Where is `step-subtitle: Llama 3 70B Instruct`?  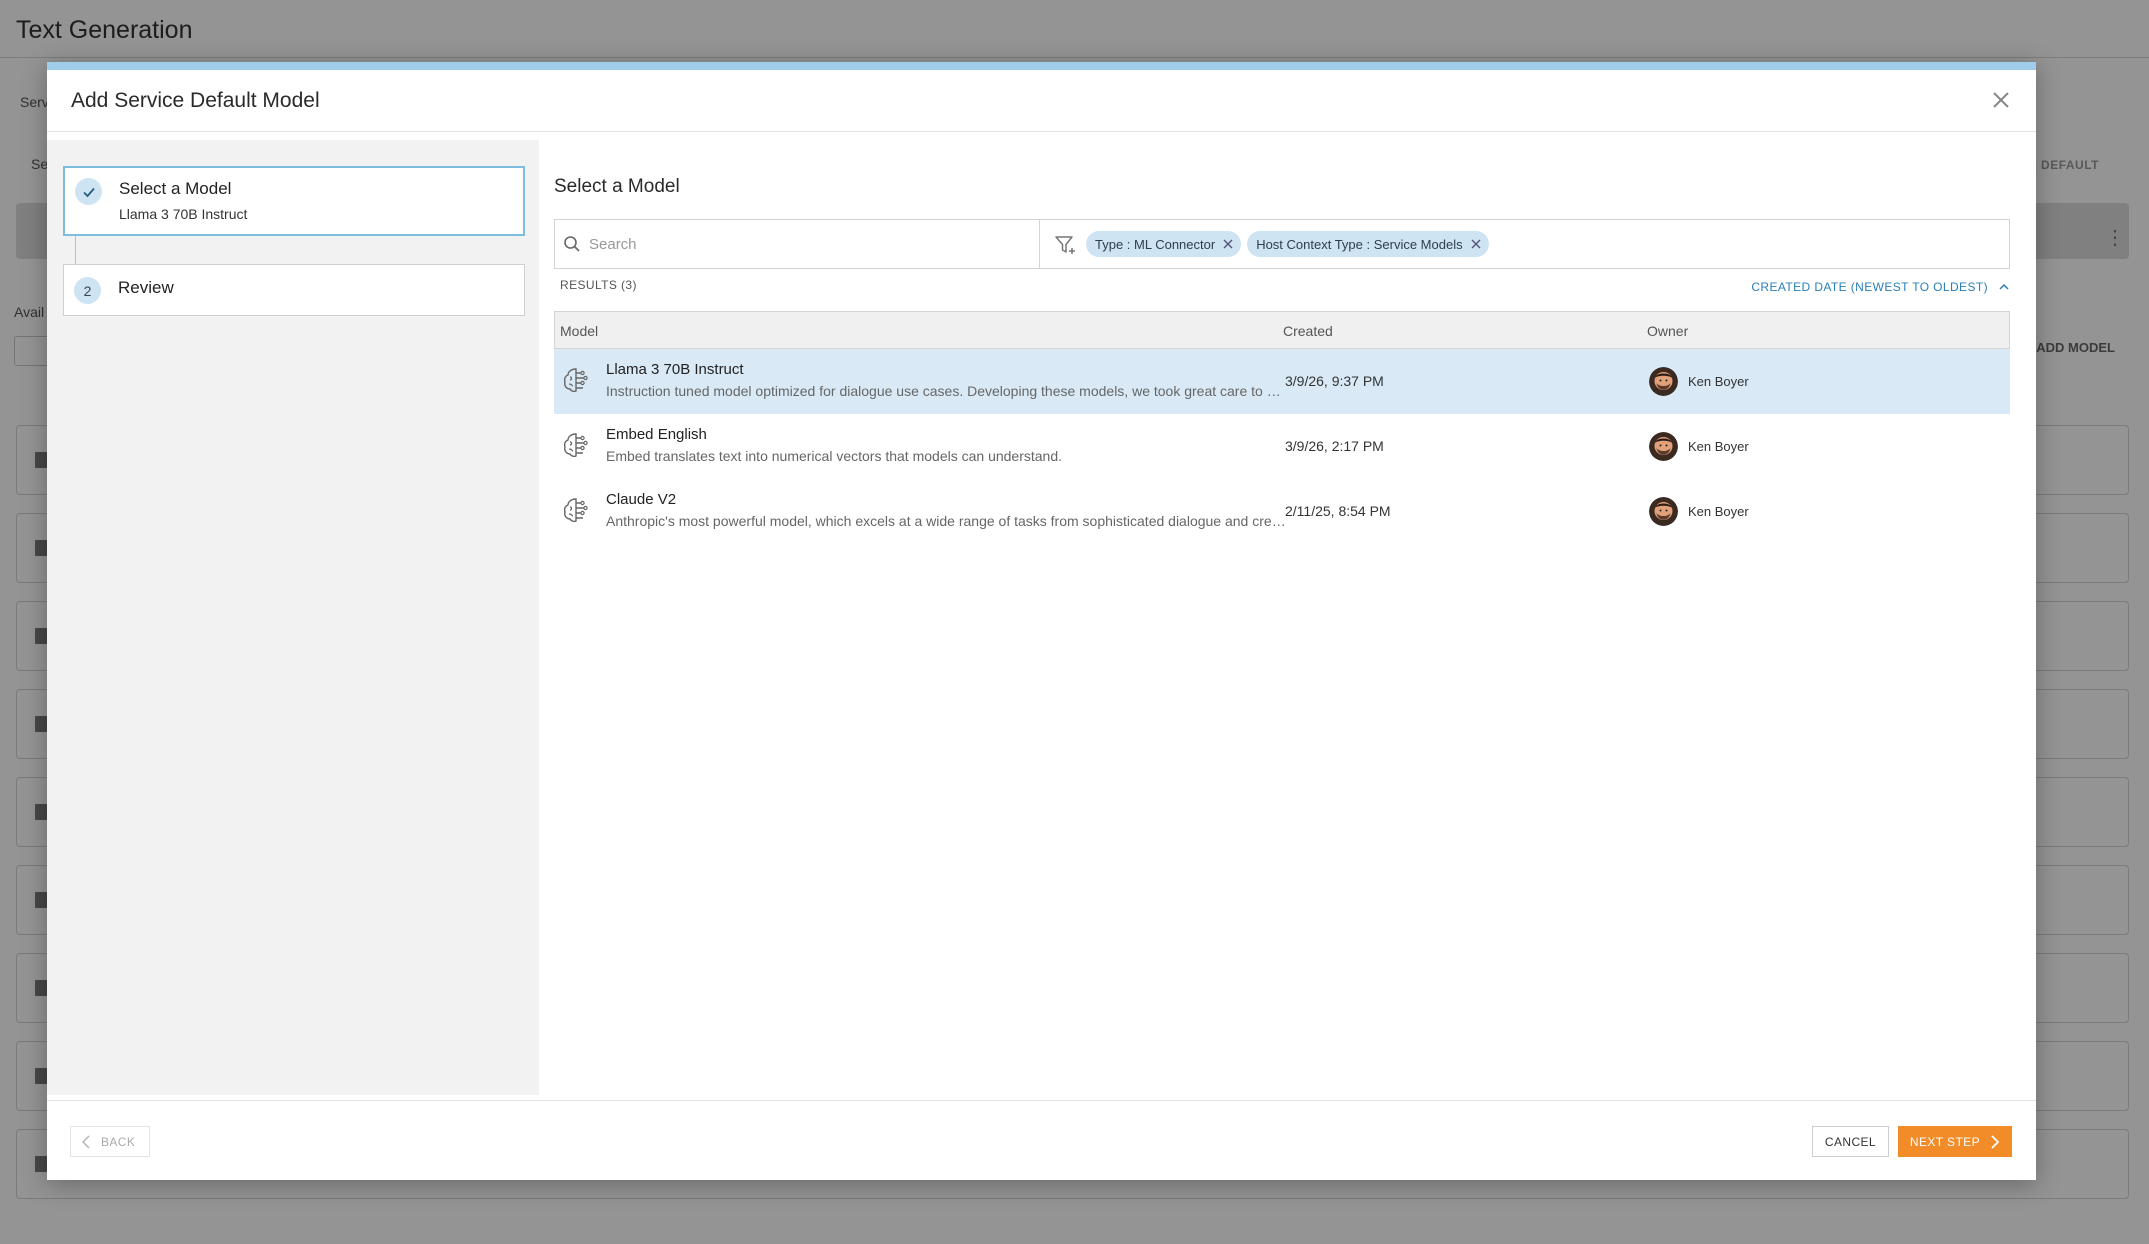
step-subtitle: Llama 3 70B Instruct is located at coordinates (183, 214).